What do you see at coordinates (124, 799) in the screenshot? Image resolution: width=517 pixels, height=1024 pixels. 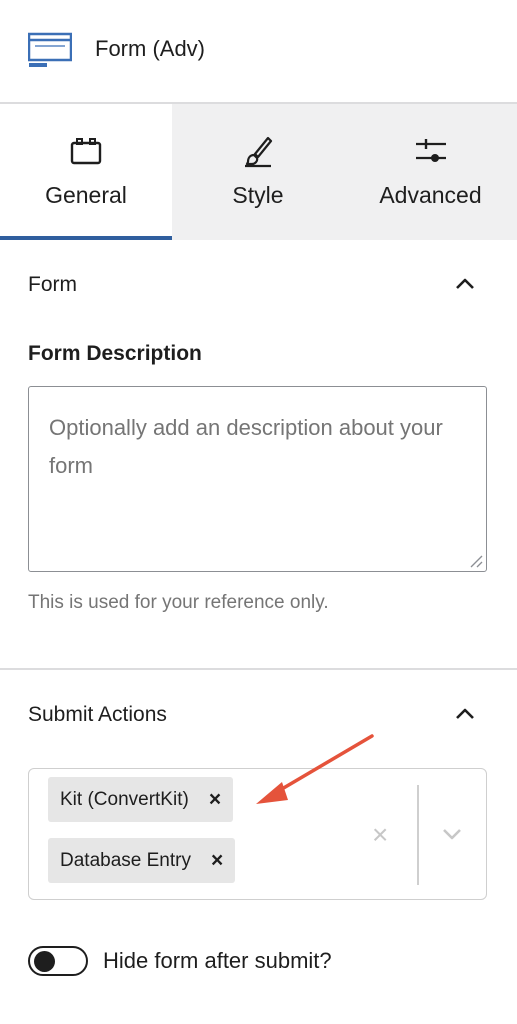 I see `action-chip-label: Kit (ConvertKit)` at bounding box center [124, 799].